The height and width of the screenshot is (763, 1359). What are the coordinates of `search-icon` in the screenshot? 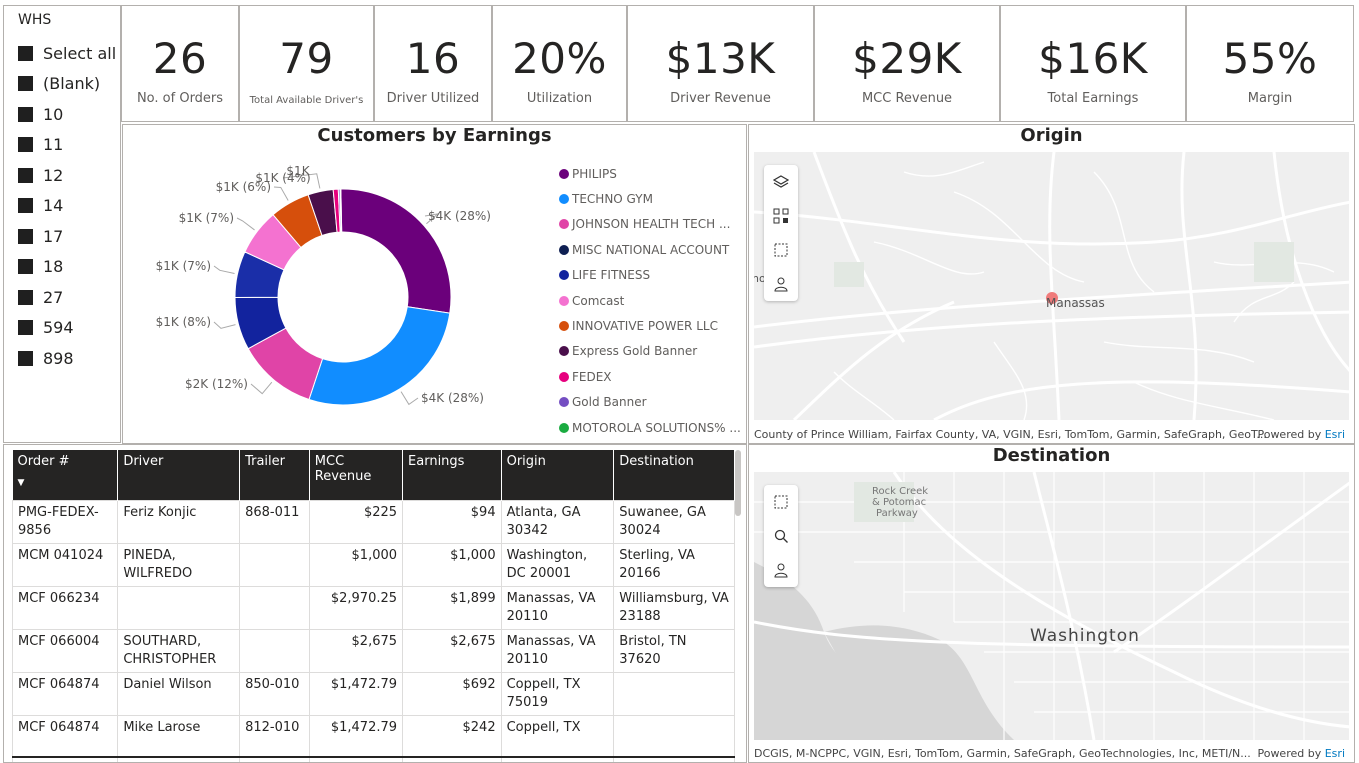 It's located at (781, 536).